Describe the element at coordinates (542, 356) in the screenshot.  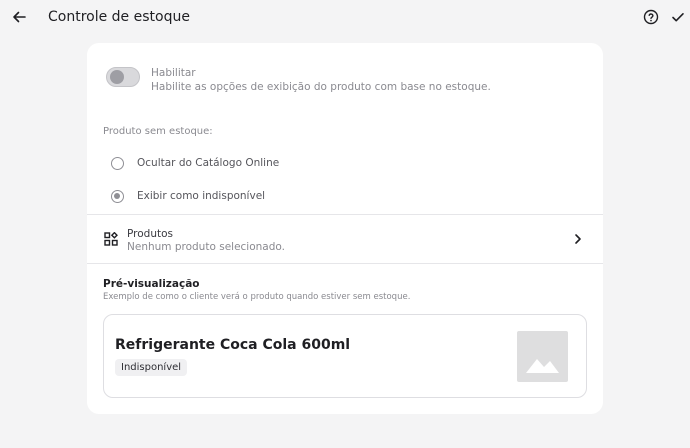
I see `image-placeholder` at that location.